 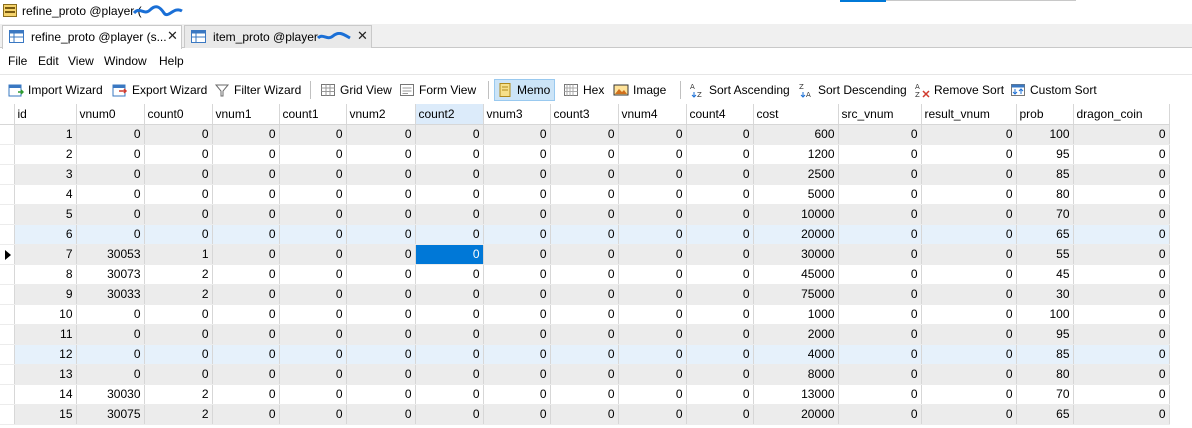 I want to click on column-header-prob: prob, so click(x=1045, y=114).